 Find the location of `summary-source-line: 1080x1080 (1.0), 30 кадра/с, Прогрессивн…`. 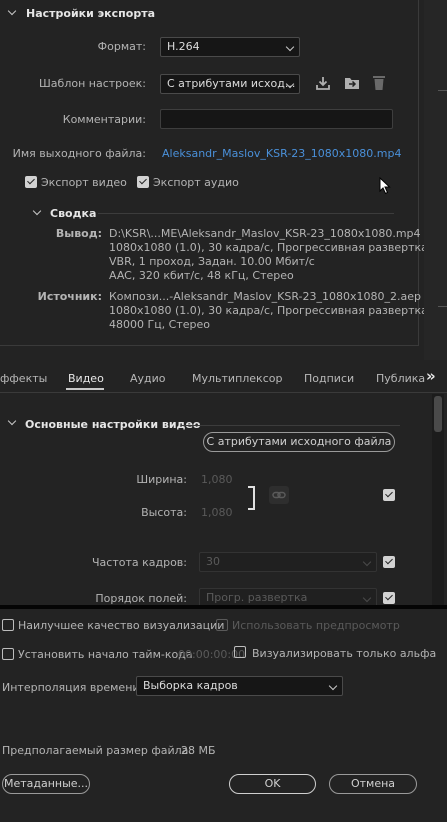

summary-source-line: 1080x1080 (1.0), 30 кадра/с, Прогрессивн… is located at coordinates (274, 310).